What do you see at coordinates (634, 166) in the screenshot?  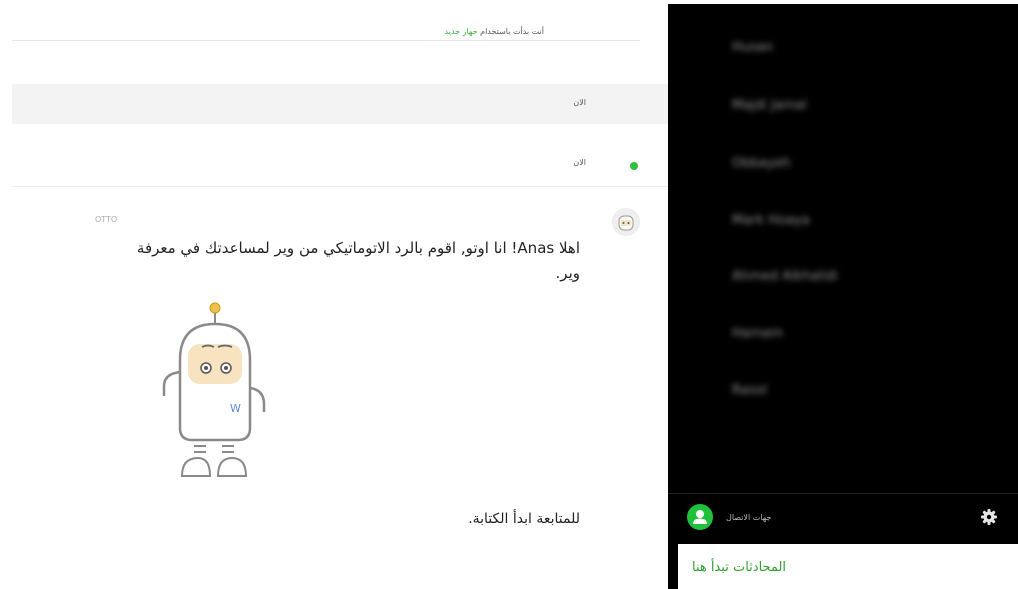 I see `online-dot-icon` at bounding box center [634, 166].